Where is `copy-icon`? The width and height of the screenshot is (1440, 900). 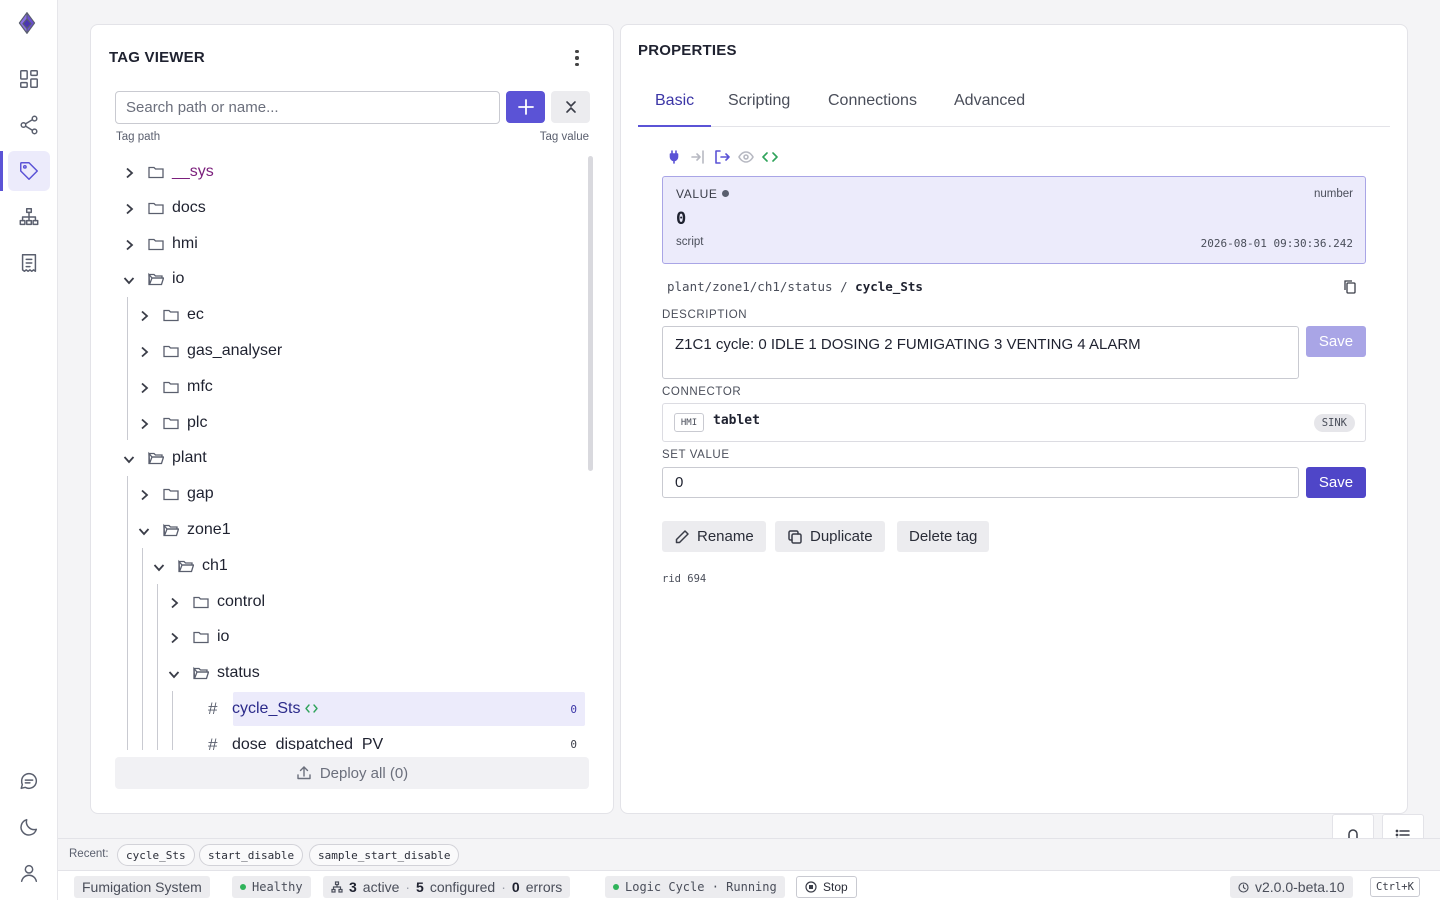
copy-icon is located at coordinates (1350, 287).